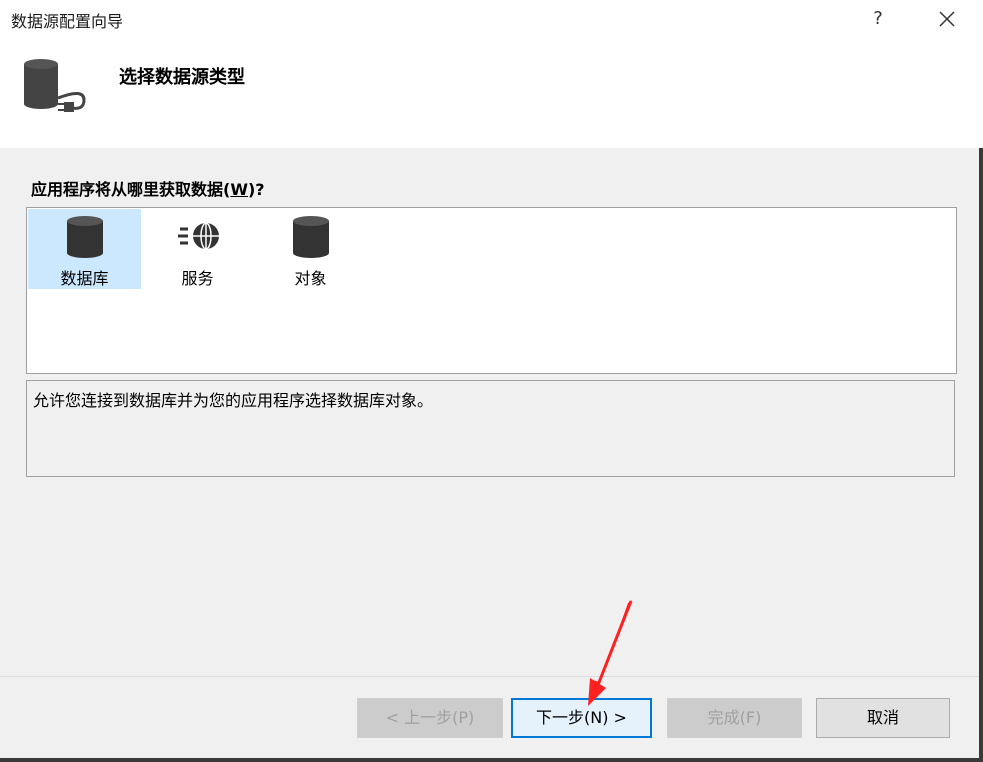 The image size is (983, 762). Describe the element at coordinates (491, 760) in the screenshot. I see `window-edge-bottom` at that location.